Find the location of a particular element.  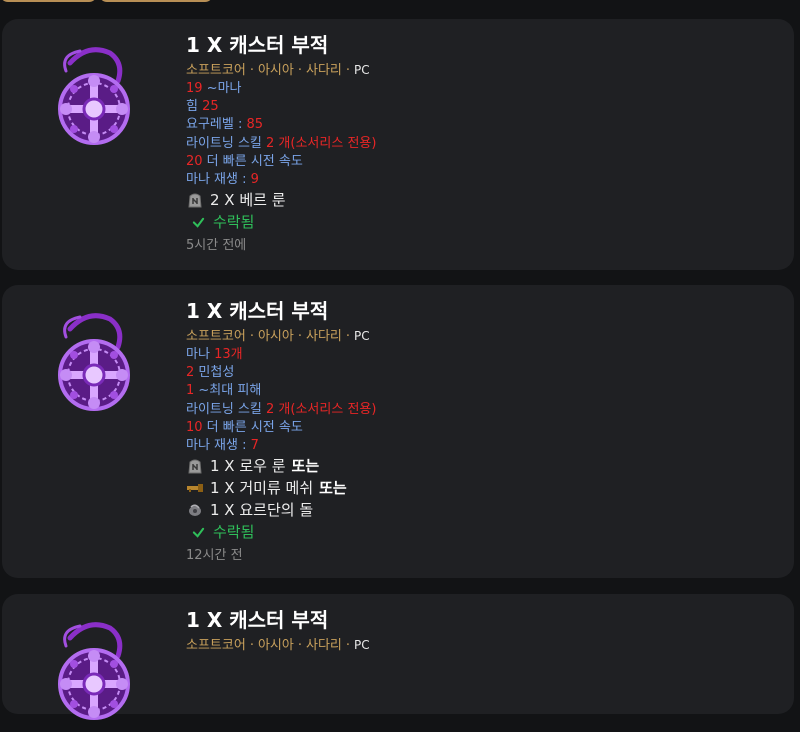

item-stat-text: 25 is located at coordinates (210, 107).